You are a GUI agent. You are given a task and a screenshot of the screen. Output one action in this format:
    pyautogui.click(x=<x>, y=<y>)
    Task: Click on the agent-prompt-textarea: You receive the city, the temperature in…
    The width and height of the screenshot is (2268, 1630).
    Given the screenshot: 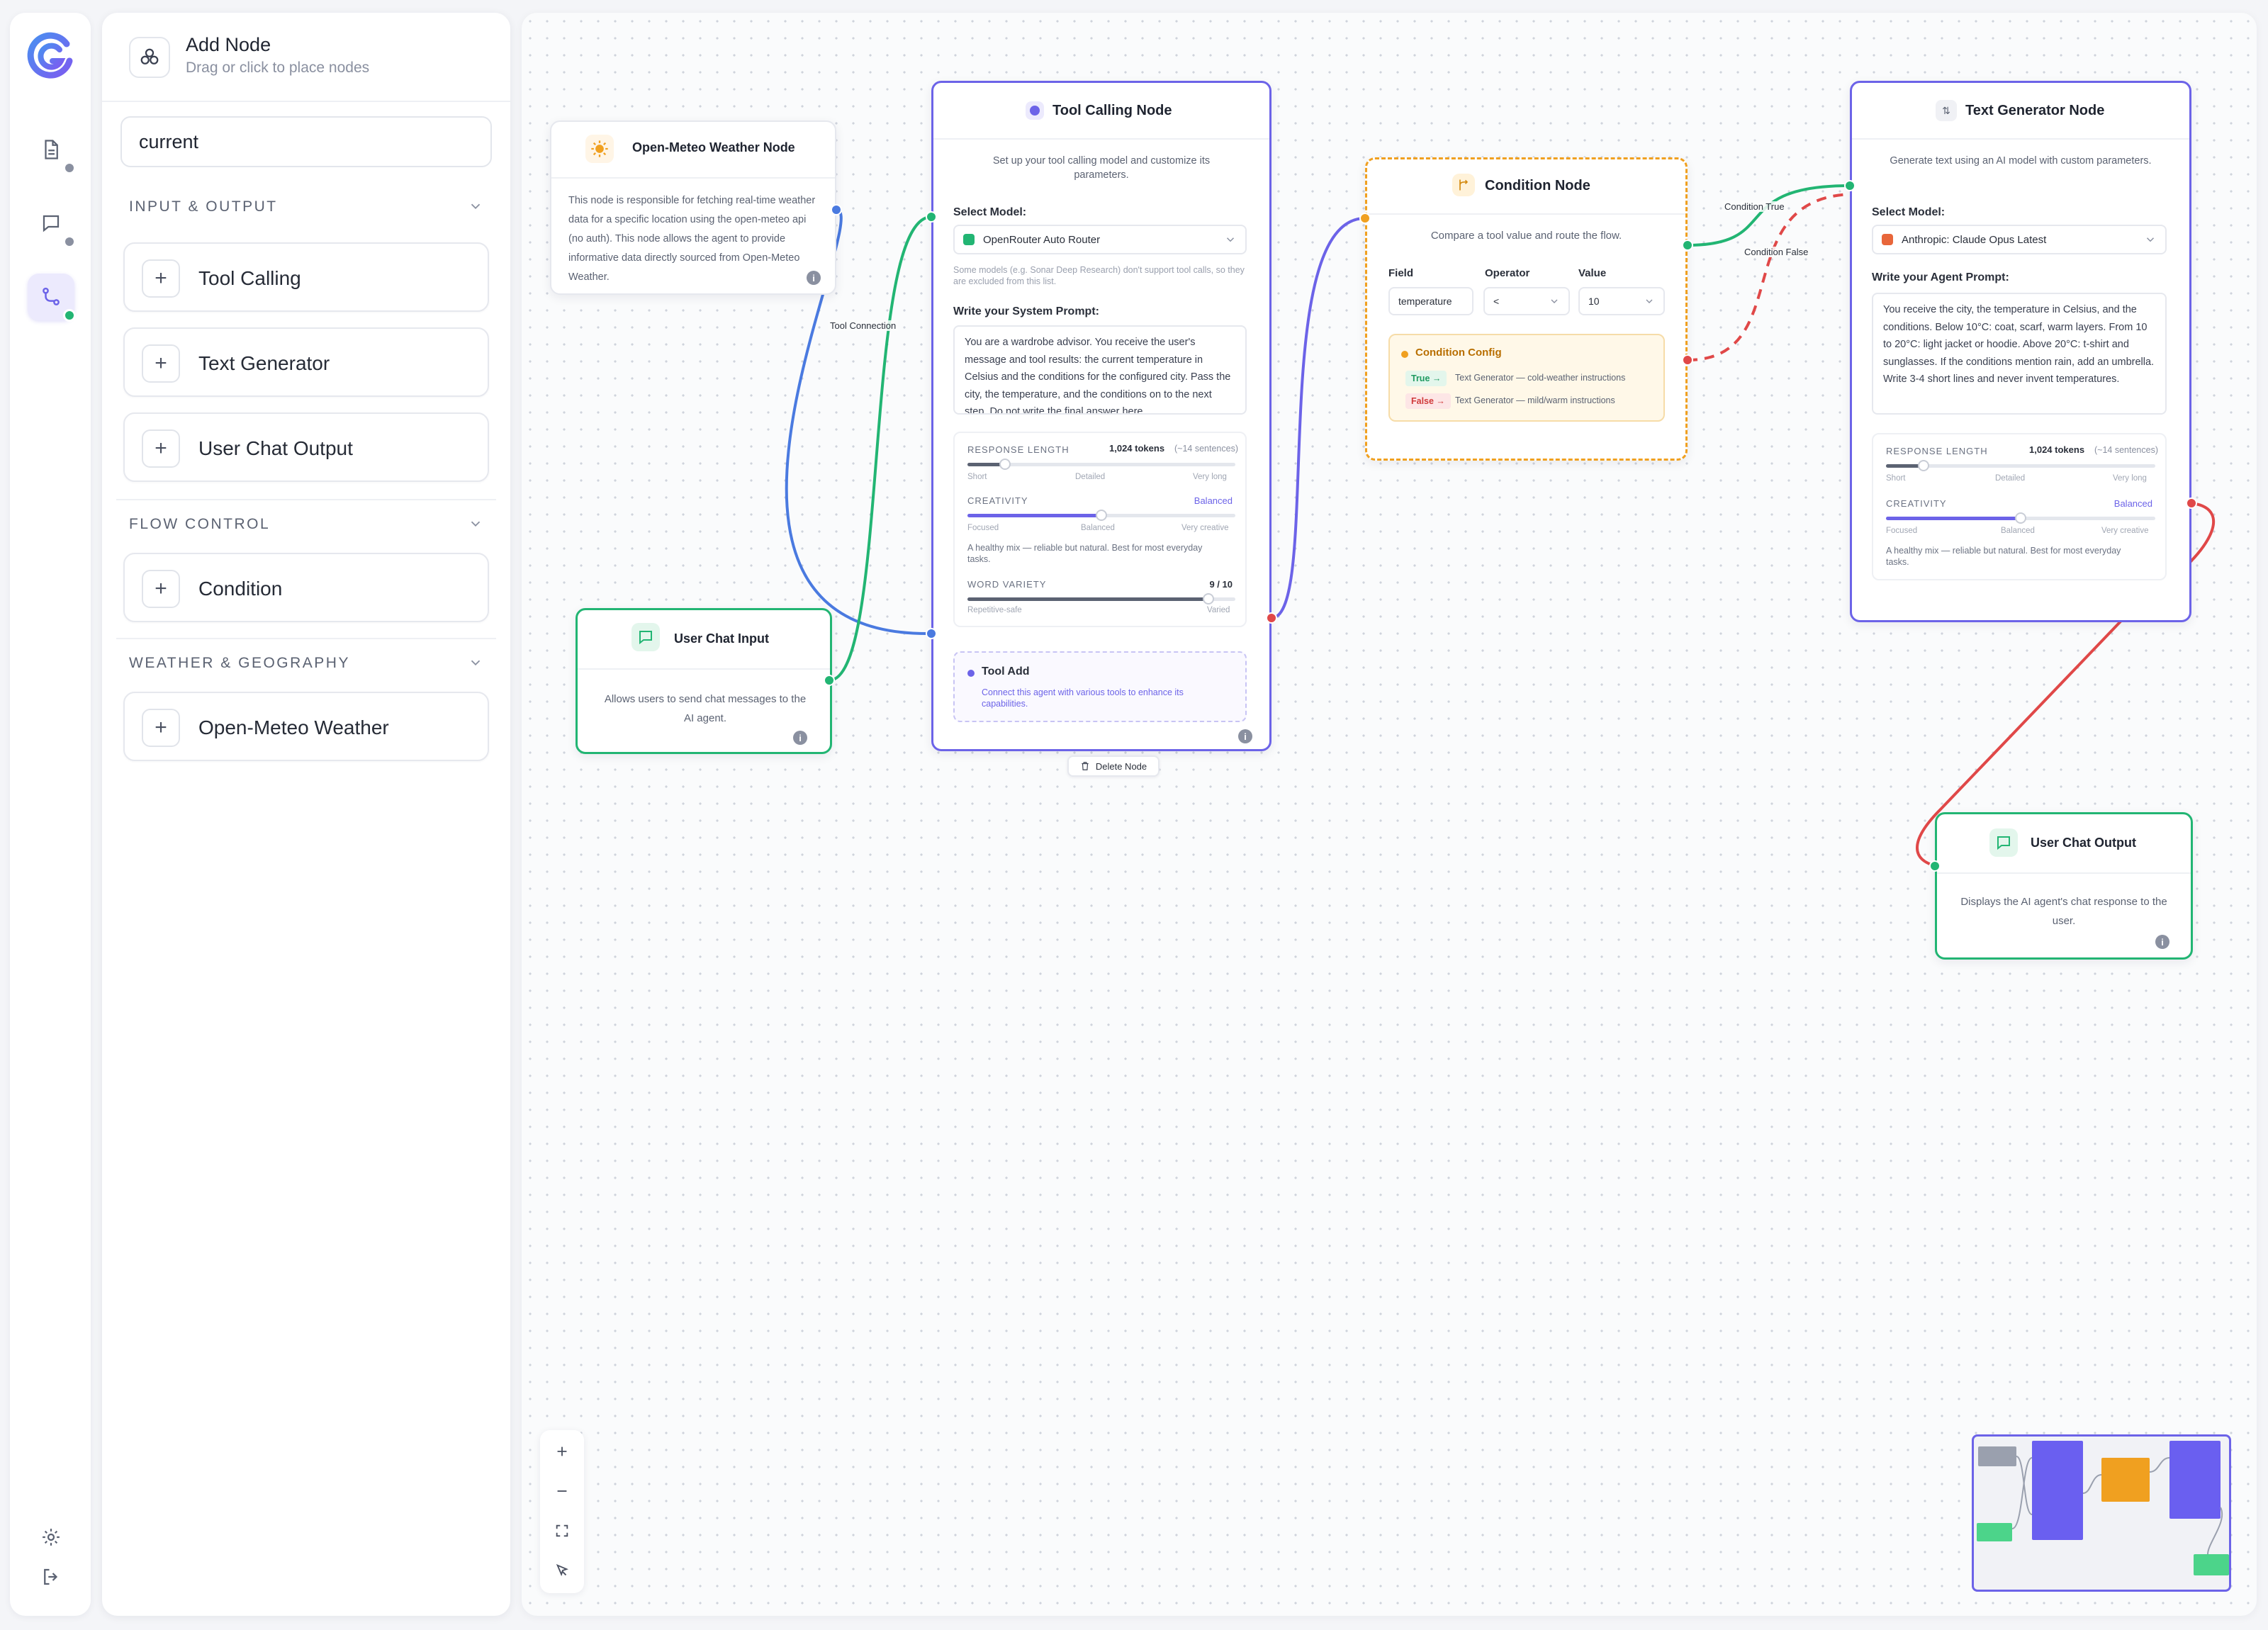 What is the action you would take?
    pyautogui.click(x=2019, y=354)
    